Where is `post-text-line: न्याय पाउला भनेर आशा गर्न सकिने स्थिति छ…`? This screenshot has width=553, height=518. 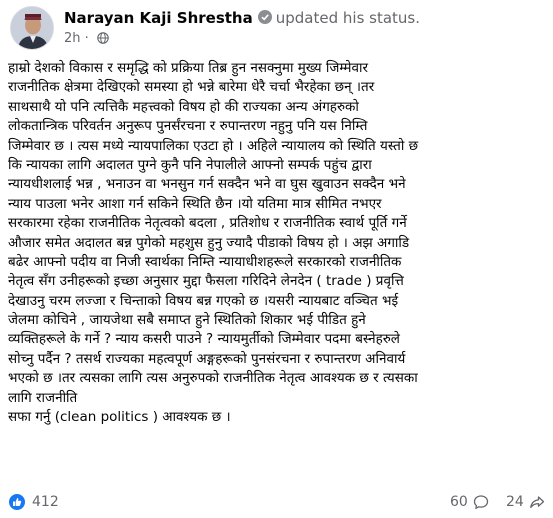
post-text-line: न्याय पाउला भनेर आशा गर्न सकिने स्थिति छ… is located at coordinates (195, 203).